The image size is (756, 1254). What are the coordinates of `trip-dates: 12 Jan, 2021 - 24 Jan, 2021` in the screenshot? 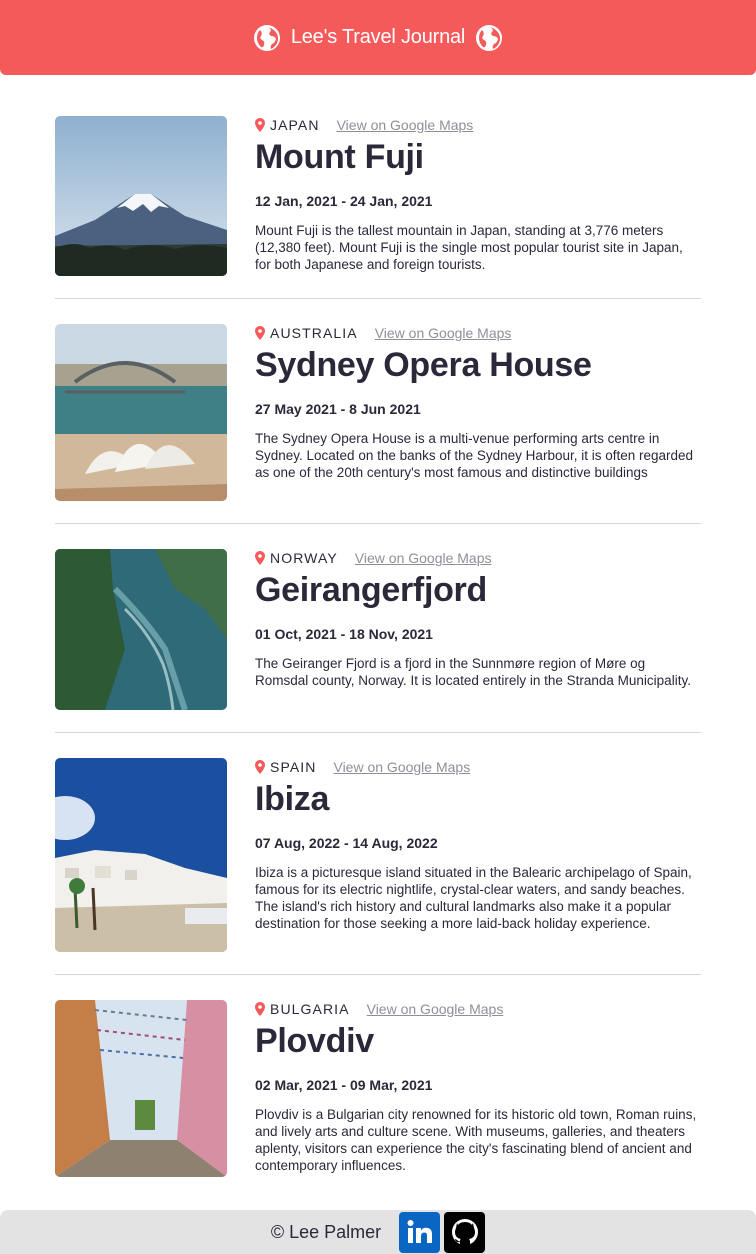 It's located at (344, 201).